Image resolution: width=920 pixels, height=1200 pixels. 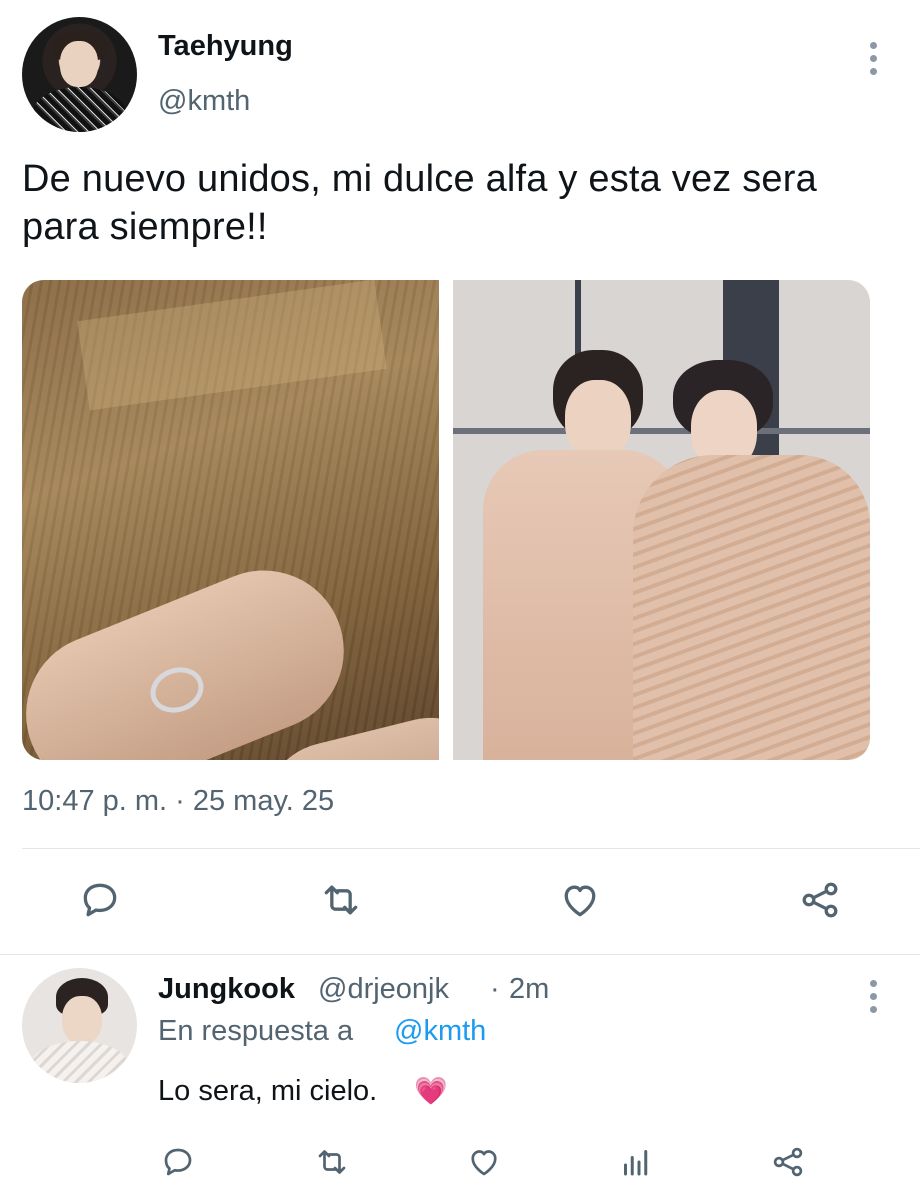 What do you see at coordinates (529, 989) in the screenshot?
I see `reply-timestamp: 2m` at bounding box center [529, 989].